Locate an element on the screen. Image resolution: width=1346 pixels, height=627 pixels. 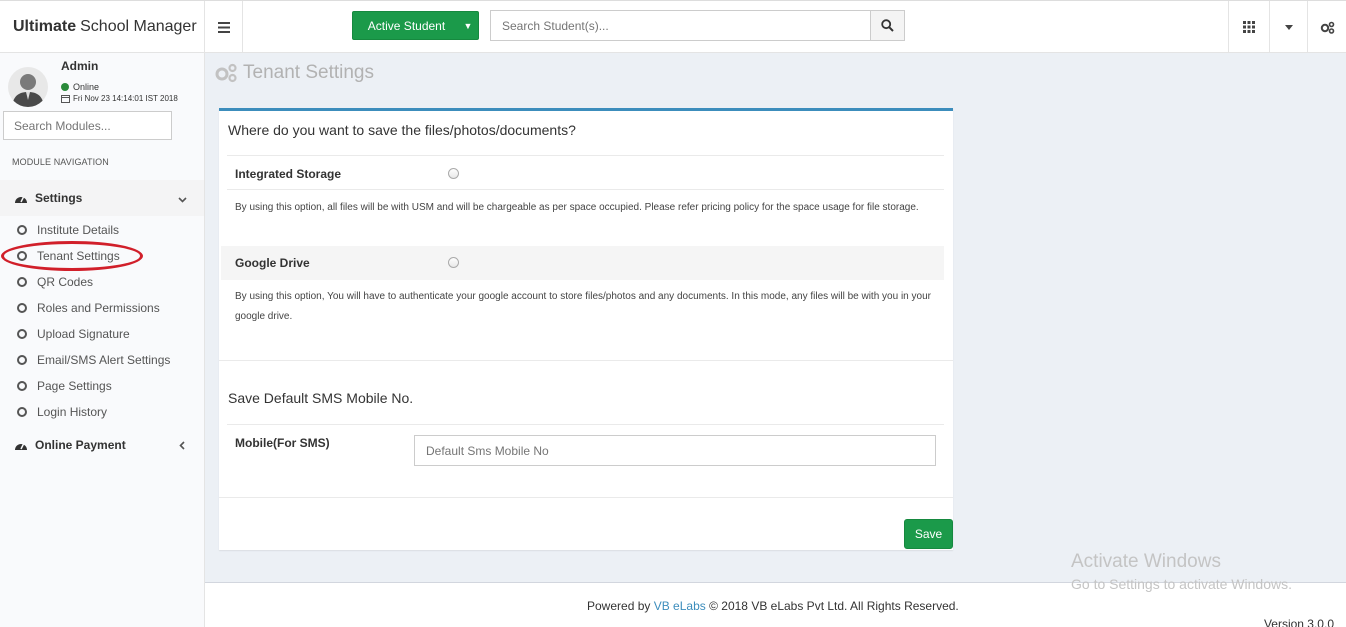
integrated-storage-label: Integrated Storage is located at coordinates (288, 174).